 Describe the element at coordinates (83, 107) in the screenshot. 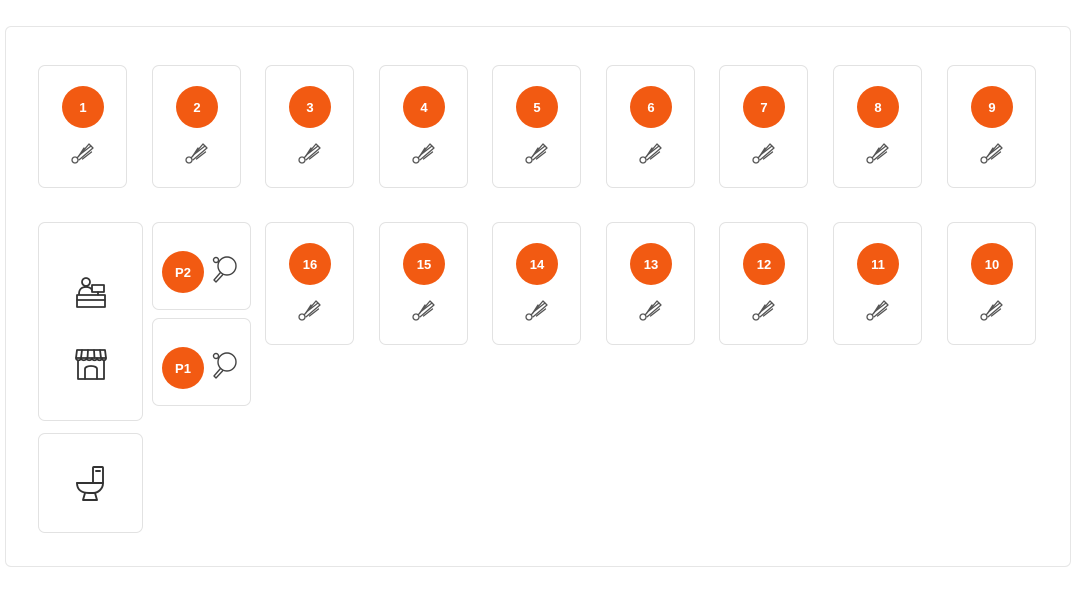

I see `court-number-badge: 1` at that location.